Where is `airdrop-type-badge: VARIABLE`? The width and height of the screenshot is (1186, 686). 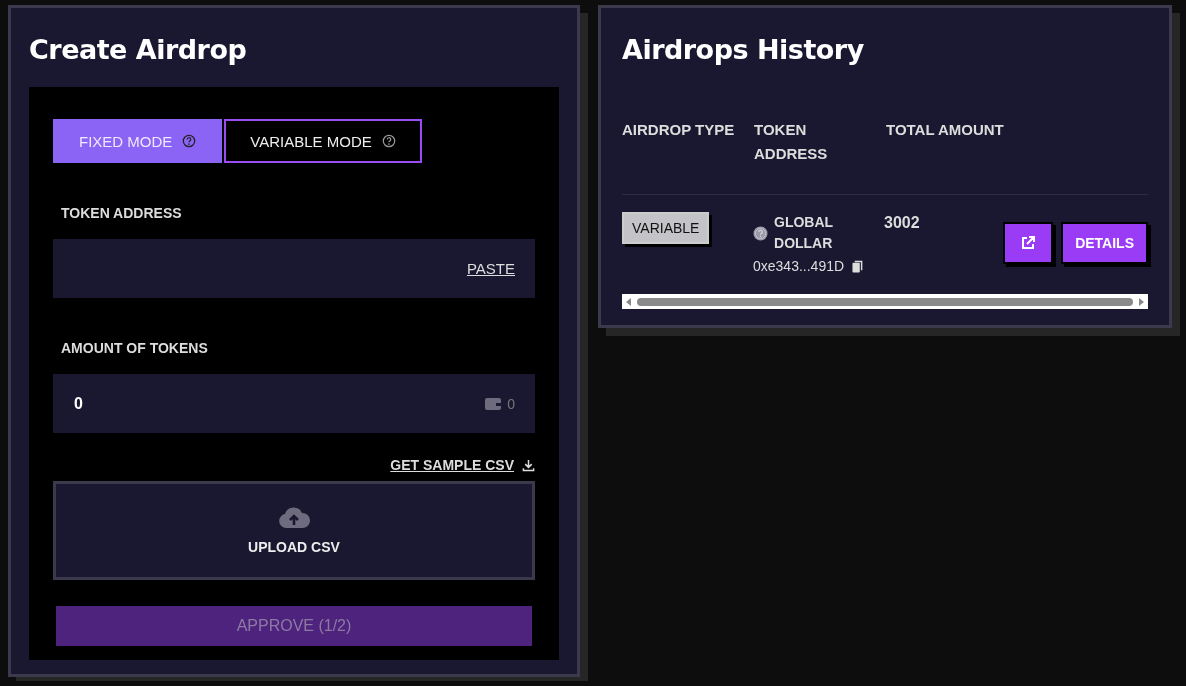 airdrop-type-badge: VARIABLE is located at coordinates (666, 228).